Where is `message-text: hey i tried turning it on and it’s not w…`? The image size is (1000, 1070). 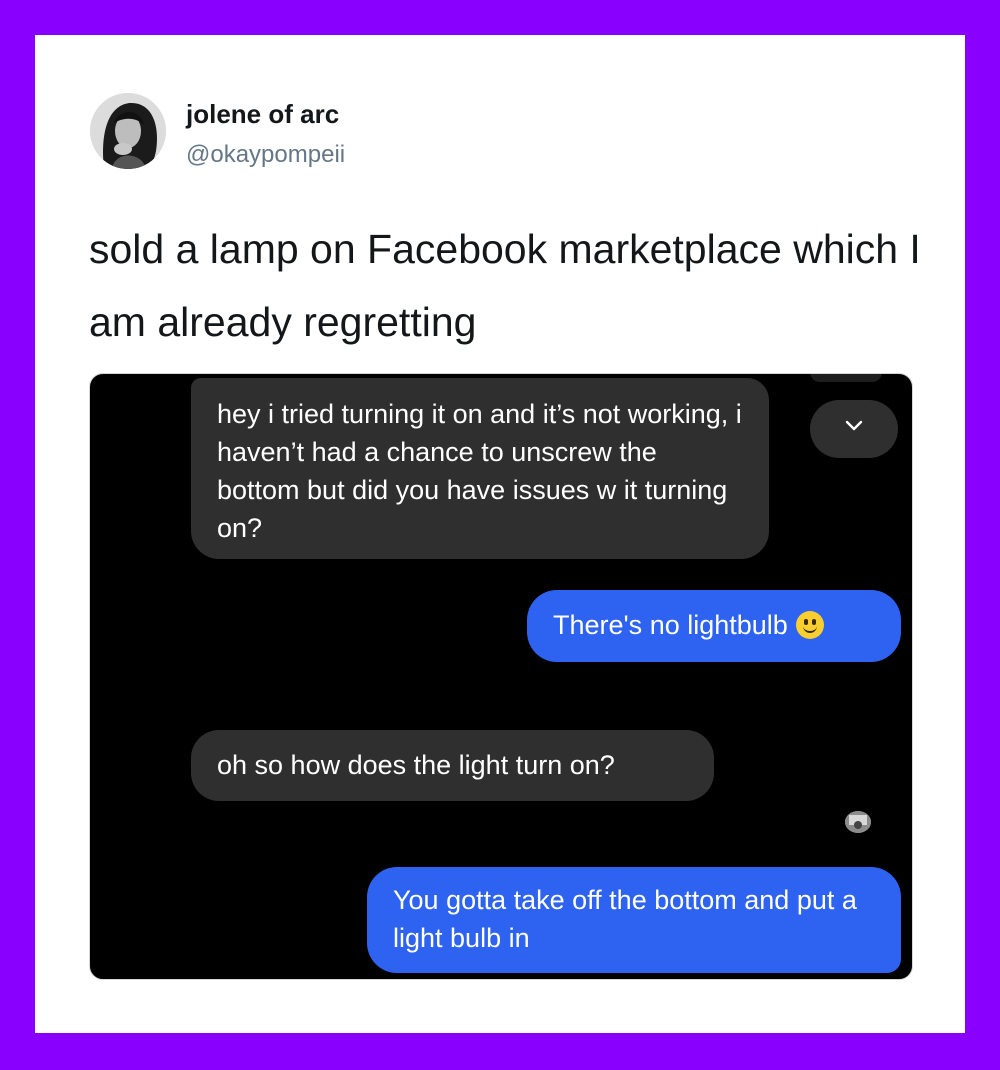 message-text: hey i tried turning it on and it’s not w… is located at coordinates (479, 471).